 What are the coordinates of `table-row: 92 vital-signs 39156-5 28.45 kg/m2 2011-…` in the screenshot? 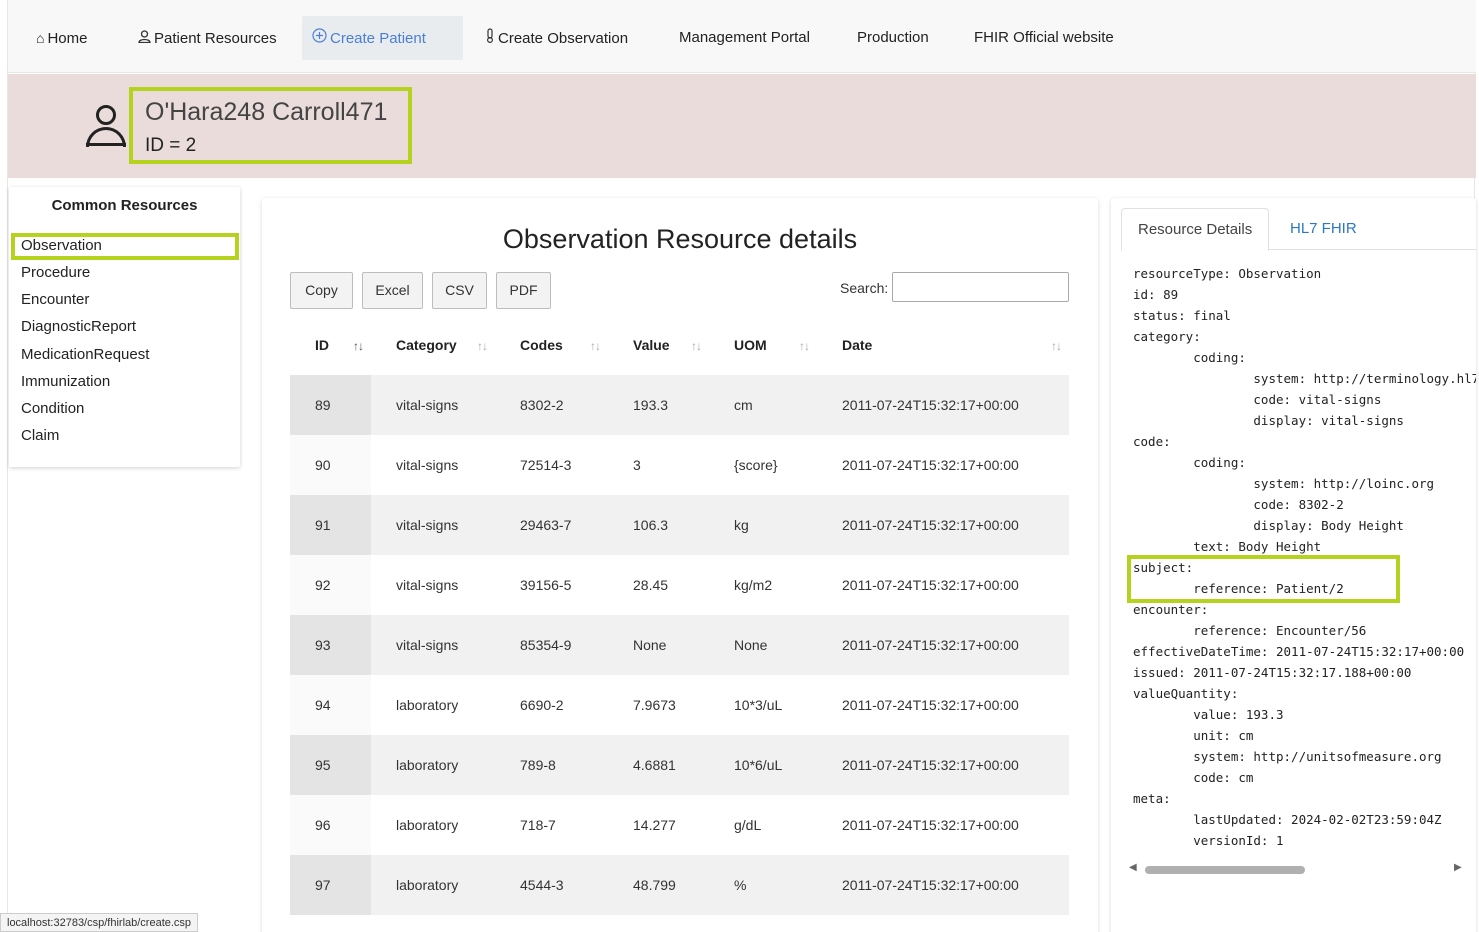 It's located at (679, 585).